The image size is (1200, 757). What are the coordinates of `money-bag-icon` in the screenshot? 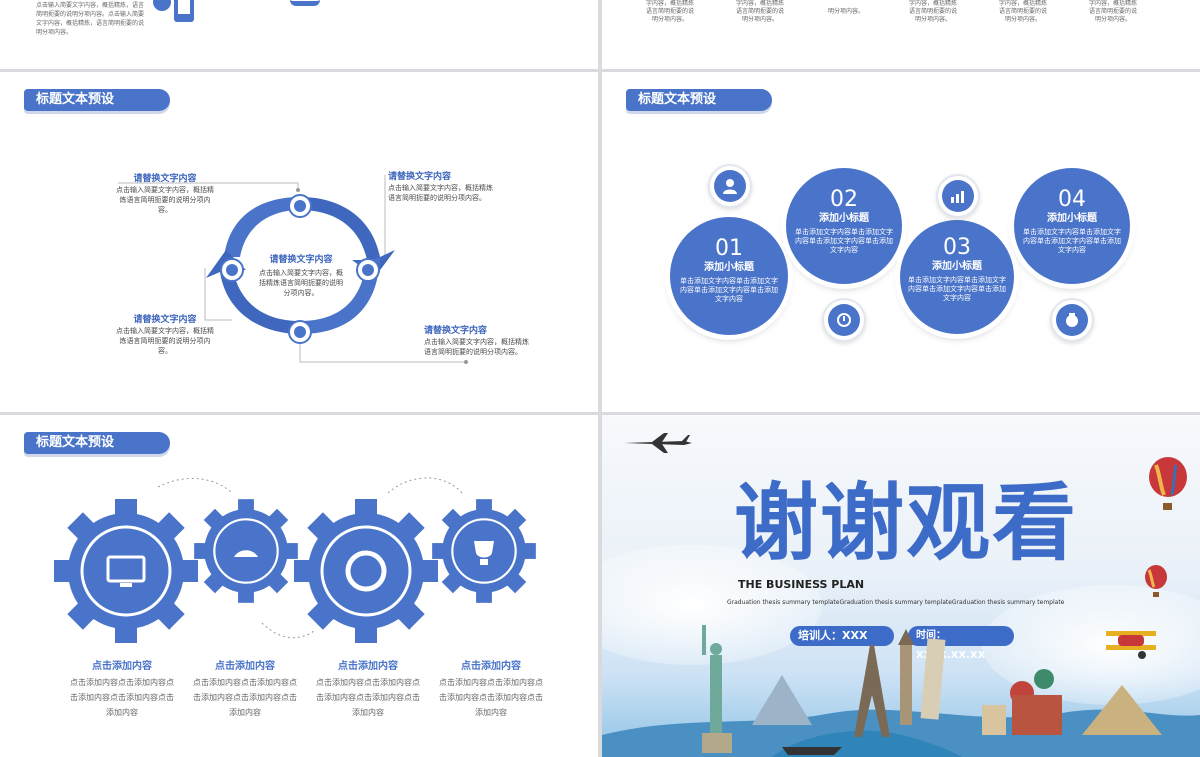 It's located at (1072, 320).